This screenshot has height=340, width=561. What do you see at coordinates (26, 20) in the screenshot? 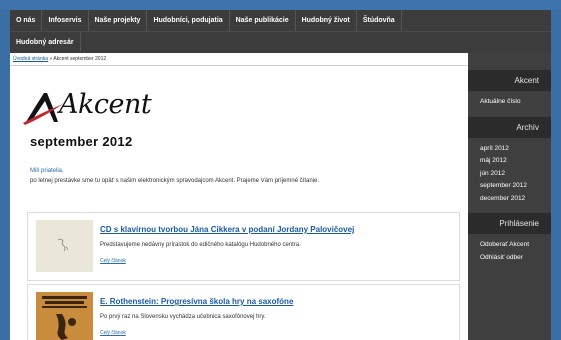
I see `nav-item-o-nas: O nás` at bounding box center [26, 20].